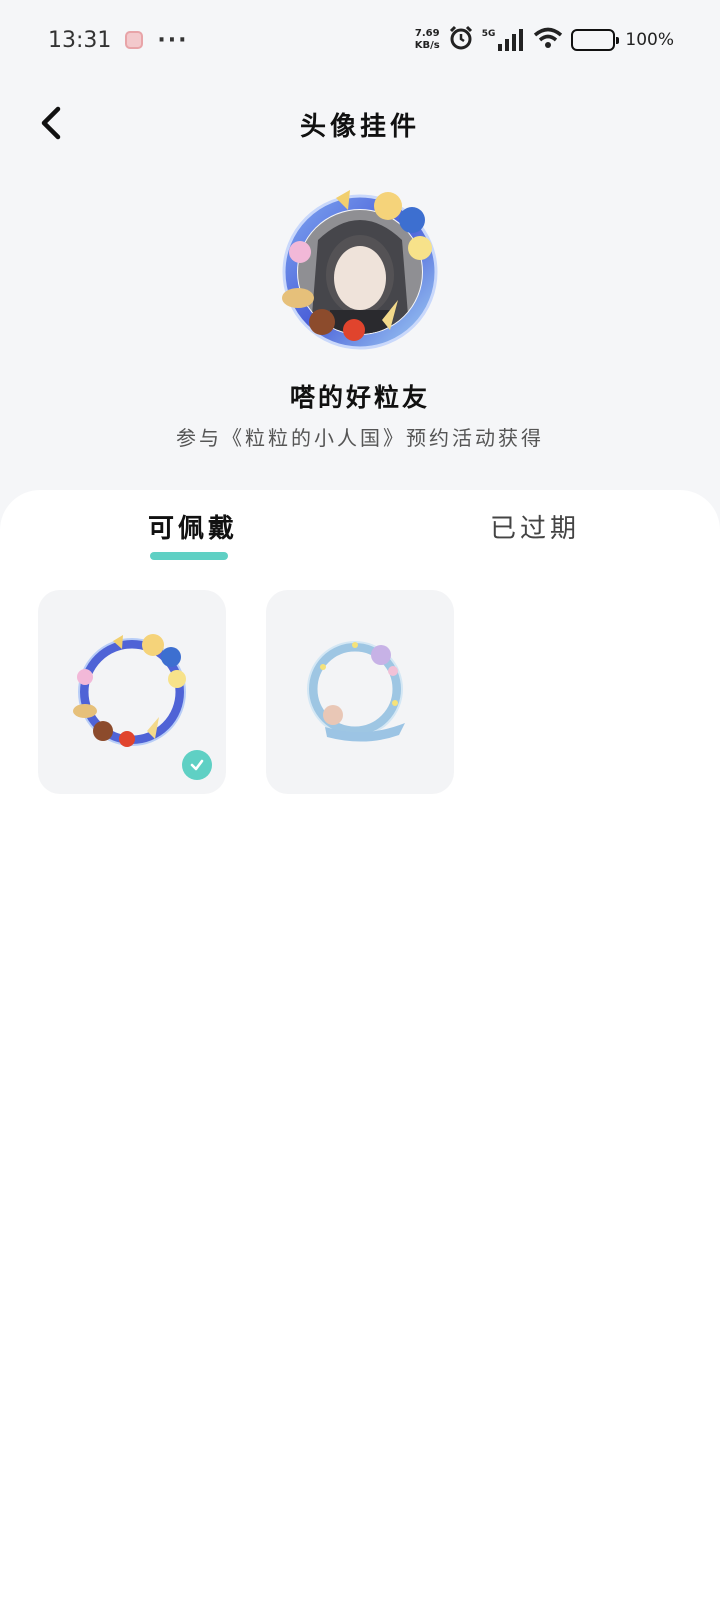  What do you see at coordinates (649, 40) in the screenshot?
I see `battery-percent: 100%` at bounding box center [649, 40].